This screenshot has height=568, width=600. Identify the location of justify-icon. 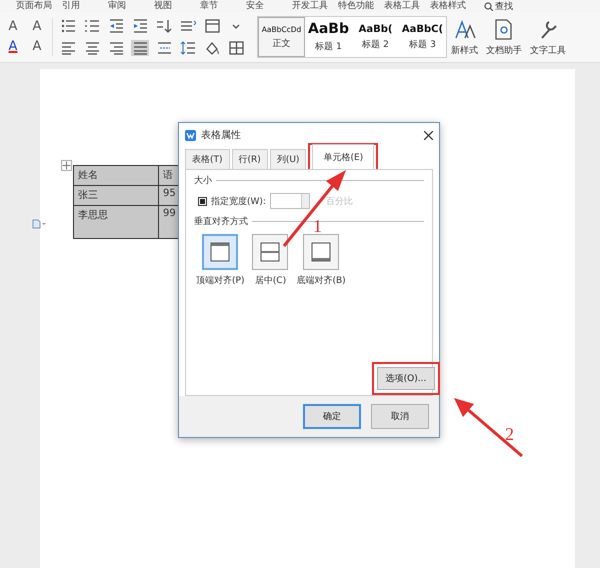
(140, 48).